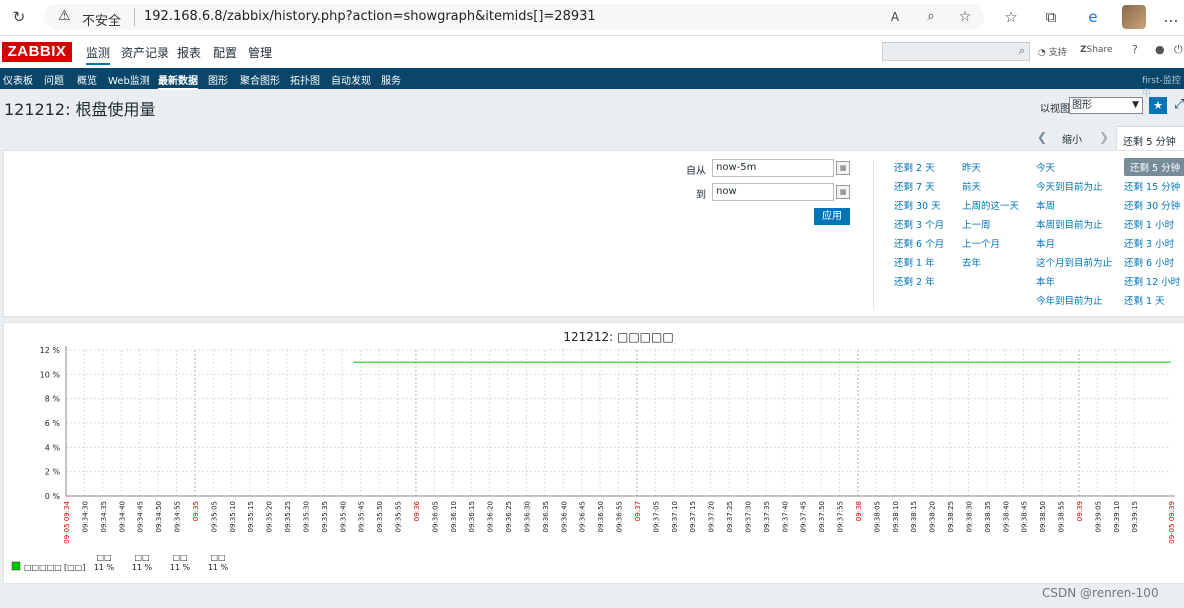 The image size is (1184, 608). What do you see at coordinates (1069, 300) in the screenshot?
I see `quick-range-link: 今年到目前为止` at bounding box center [1069, 300].